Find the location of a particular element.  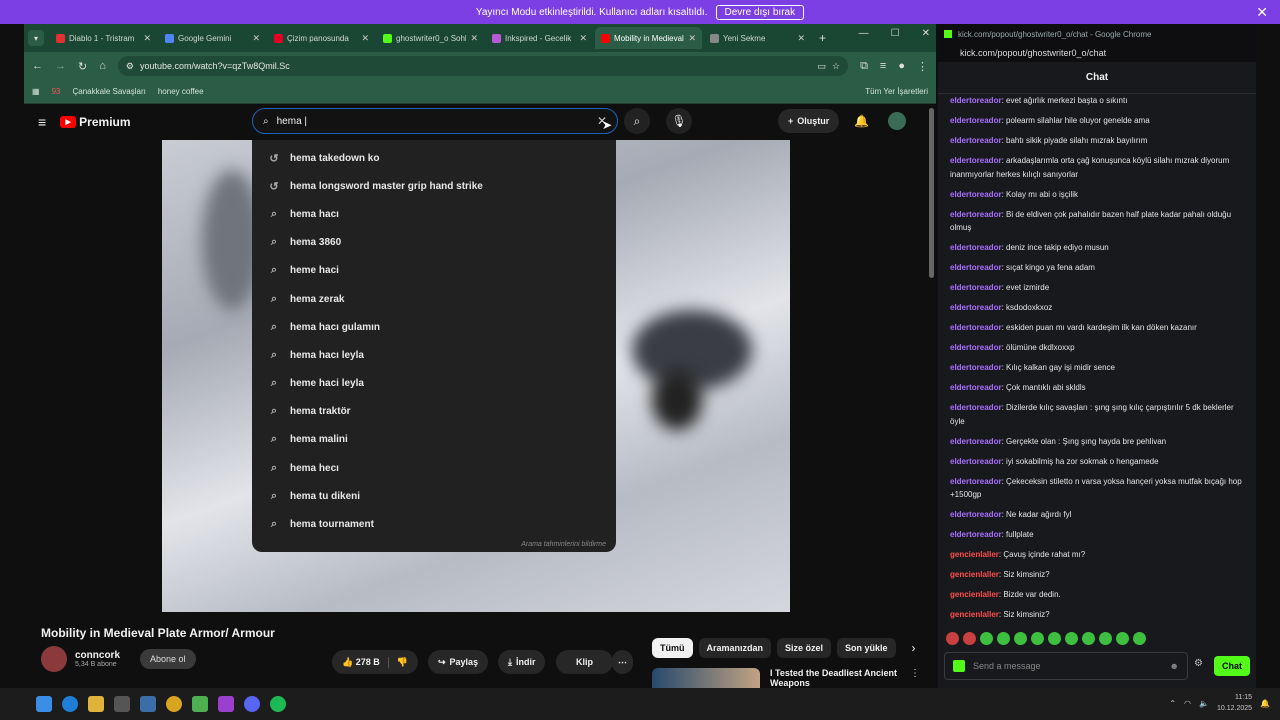

dislike-icon: 👎 is located at coordinates (397, 662).